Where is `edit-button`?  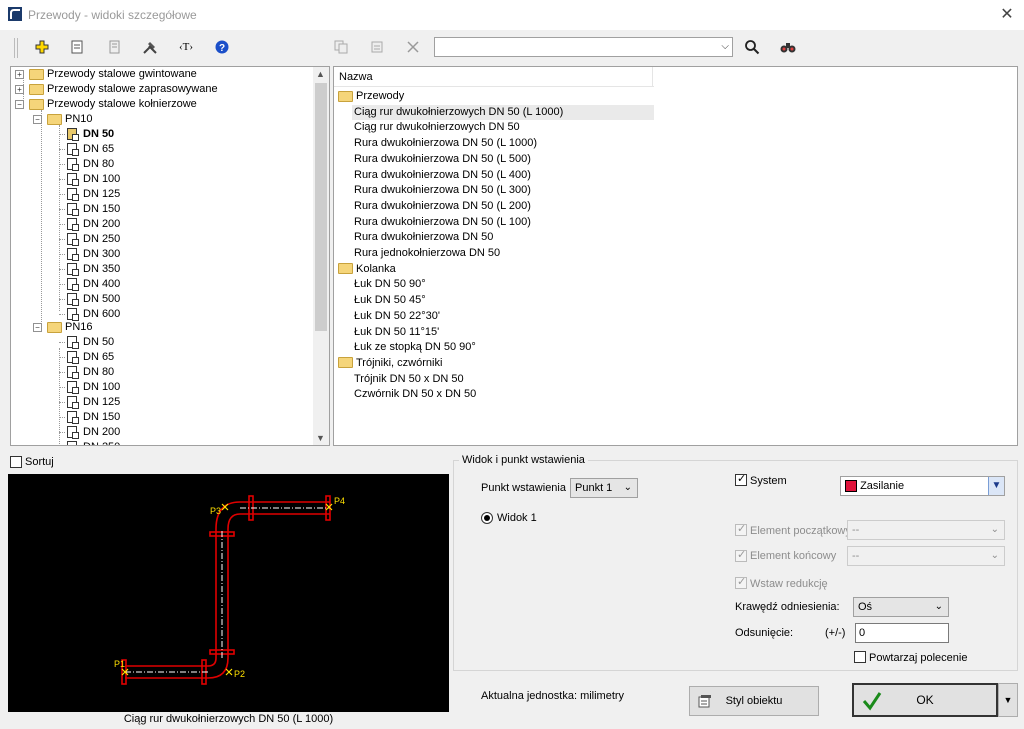
edit-button is located at coordinates (77, 47).